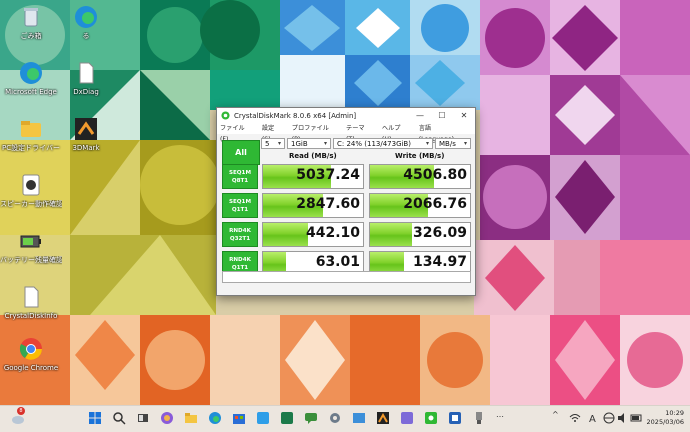 The height and width of the screenshot is (432, 690). What do you see at coordinates (31, 92) in the screenshot?
I see `desktop-icon-label: Microsoft Edge` at bounding box center [31, 92].